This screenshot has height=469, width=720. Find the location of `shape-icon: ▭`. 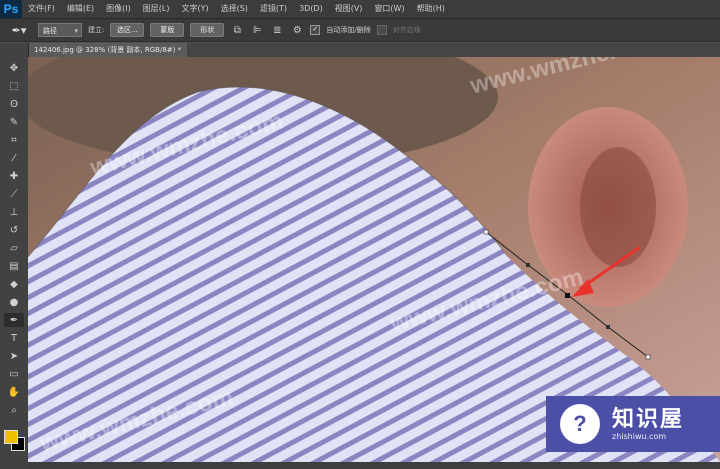

shape-icon: ▭ is located at coordinates (14, 374).